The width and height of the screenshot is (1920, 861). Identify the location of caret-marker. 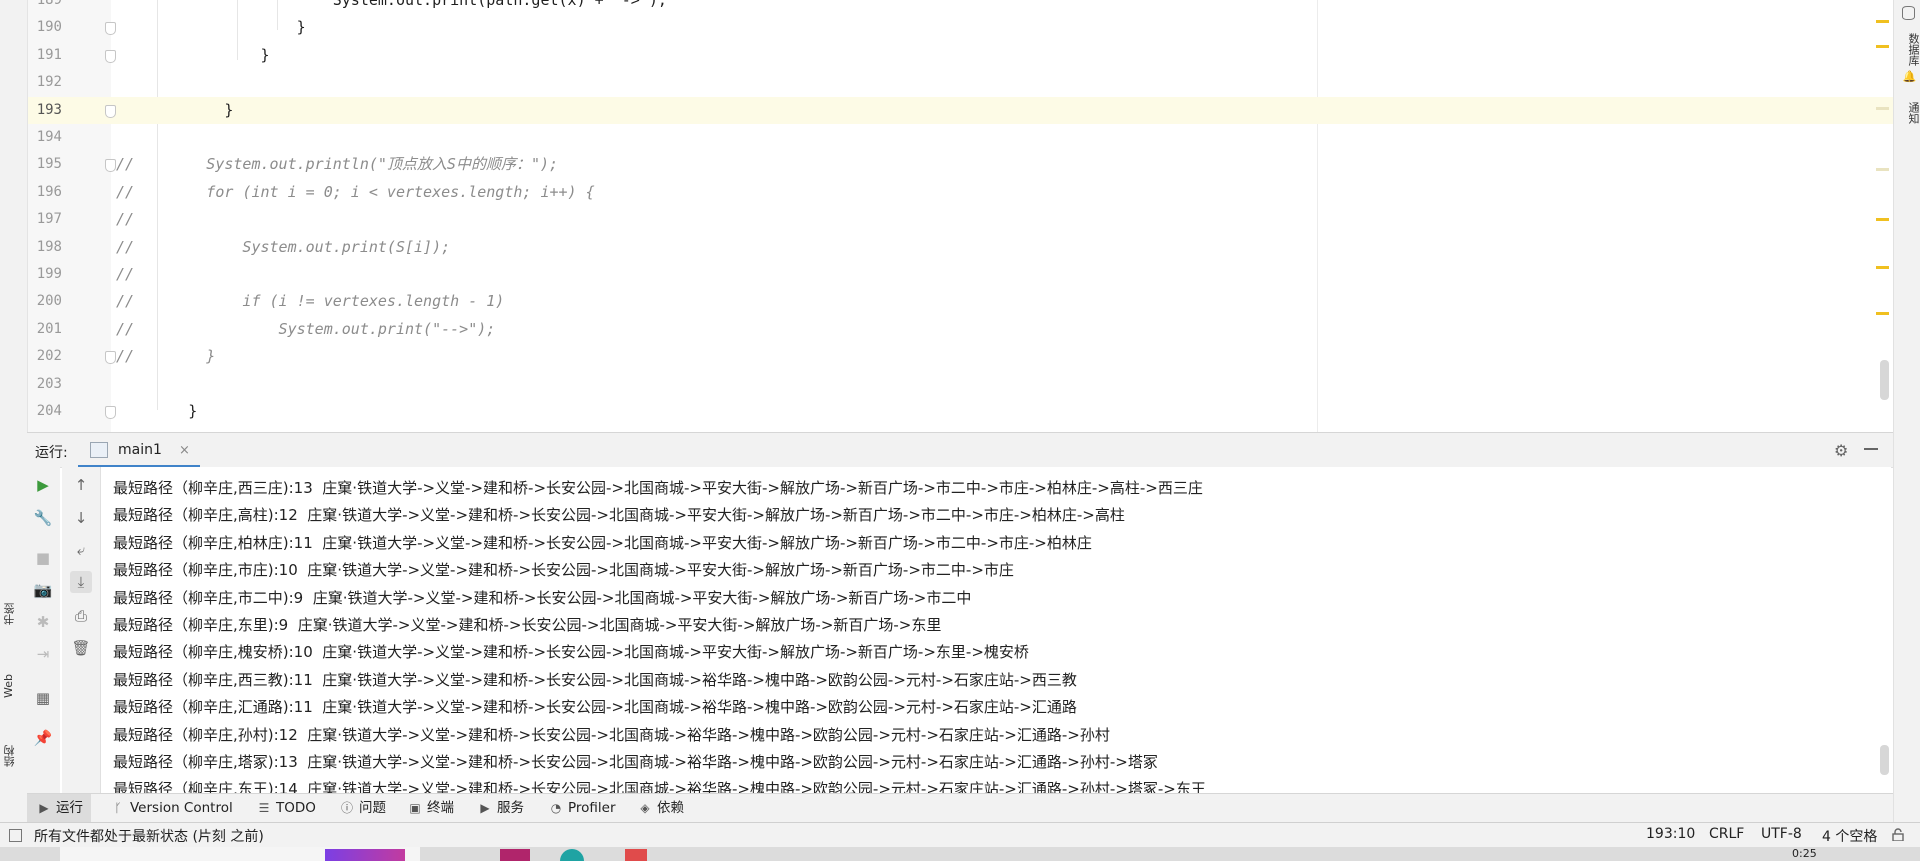
(1882, 108).